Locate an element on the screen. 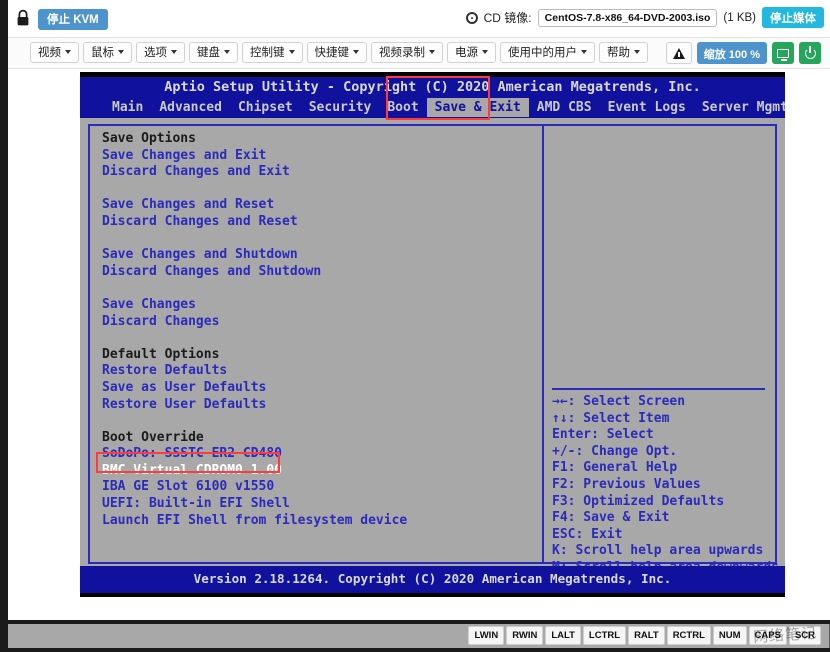  bios-tab-advanced: Advanced is located at coordinates (190, 107).